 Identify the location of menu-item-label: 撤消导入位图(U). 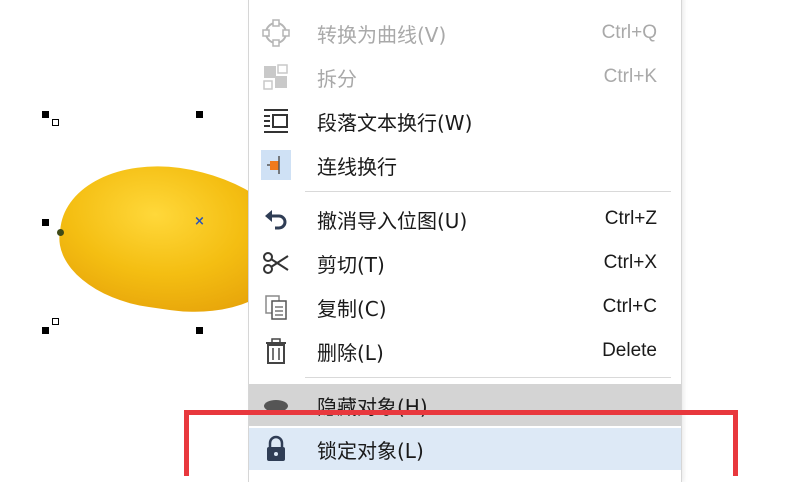
(392, 220).